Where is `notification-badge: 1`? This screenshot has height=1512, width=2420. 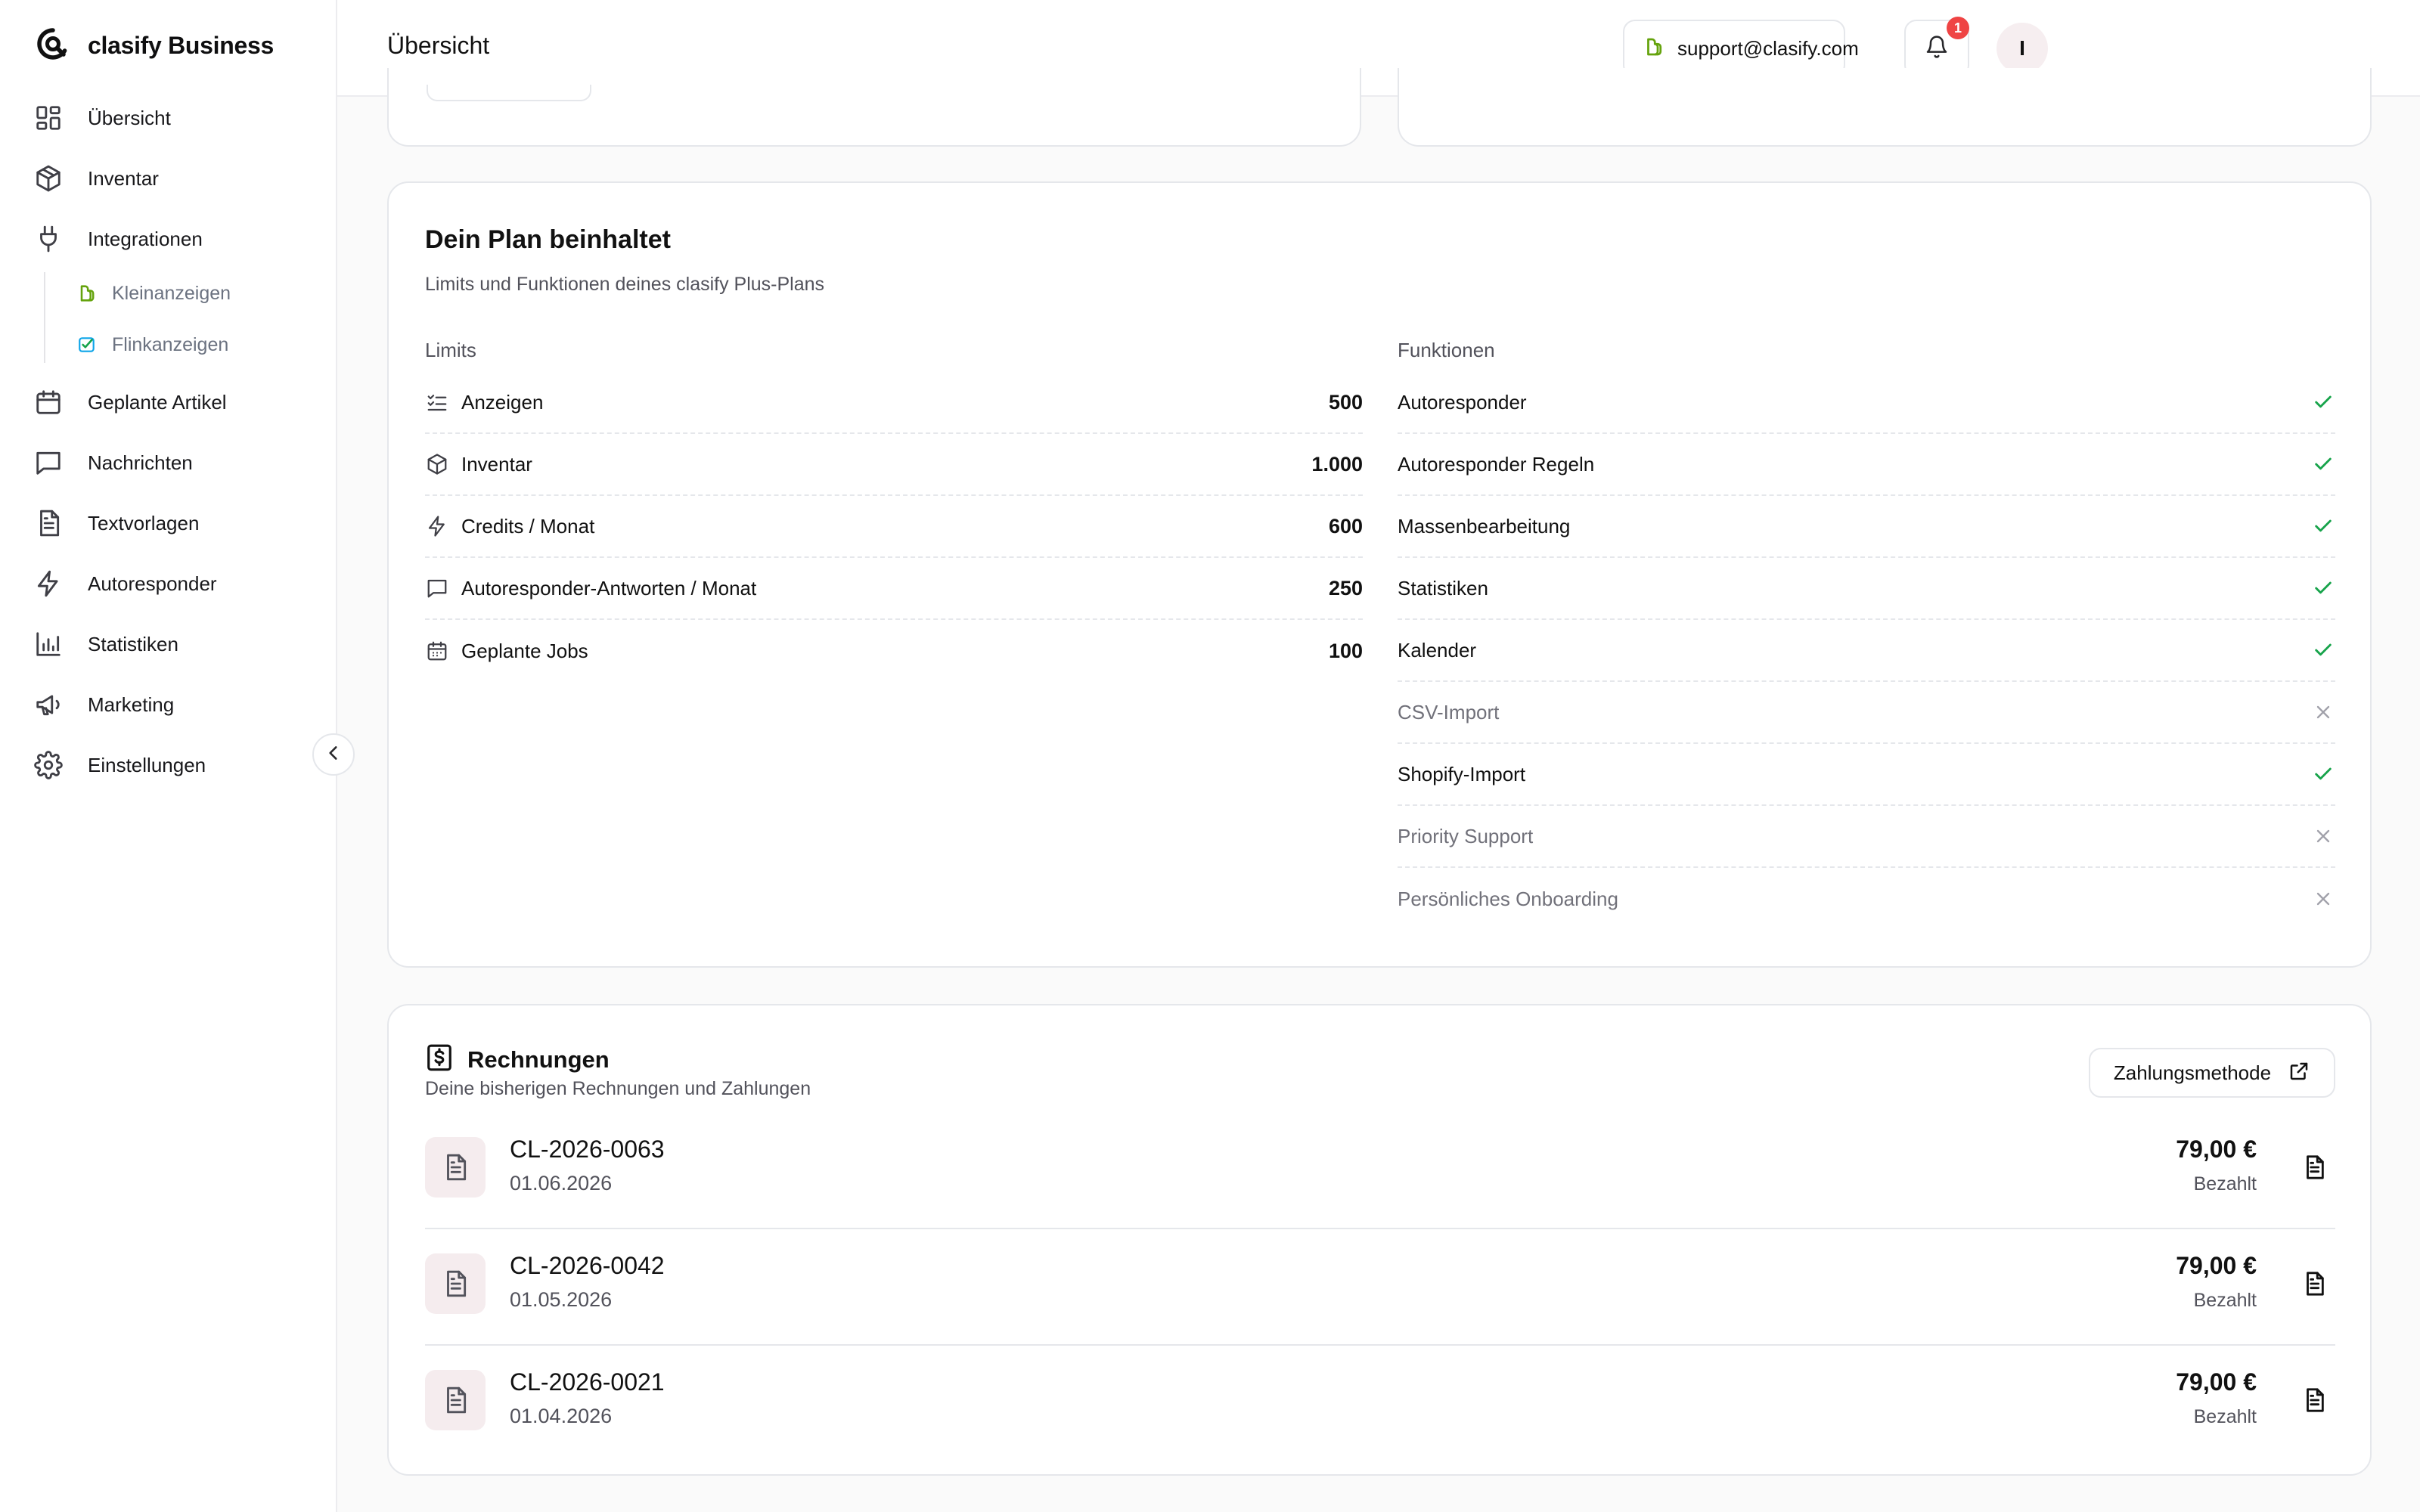 notification-badge: 1 is located at coordinates (1958, 28).